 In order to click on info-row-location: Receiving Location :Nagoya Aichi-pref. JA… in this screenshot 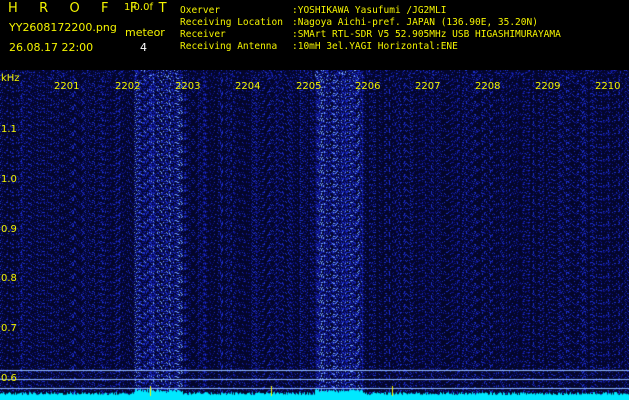, I will do `click(359, 23)`.